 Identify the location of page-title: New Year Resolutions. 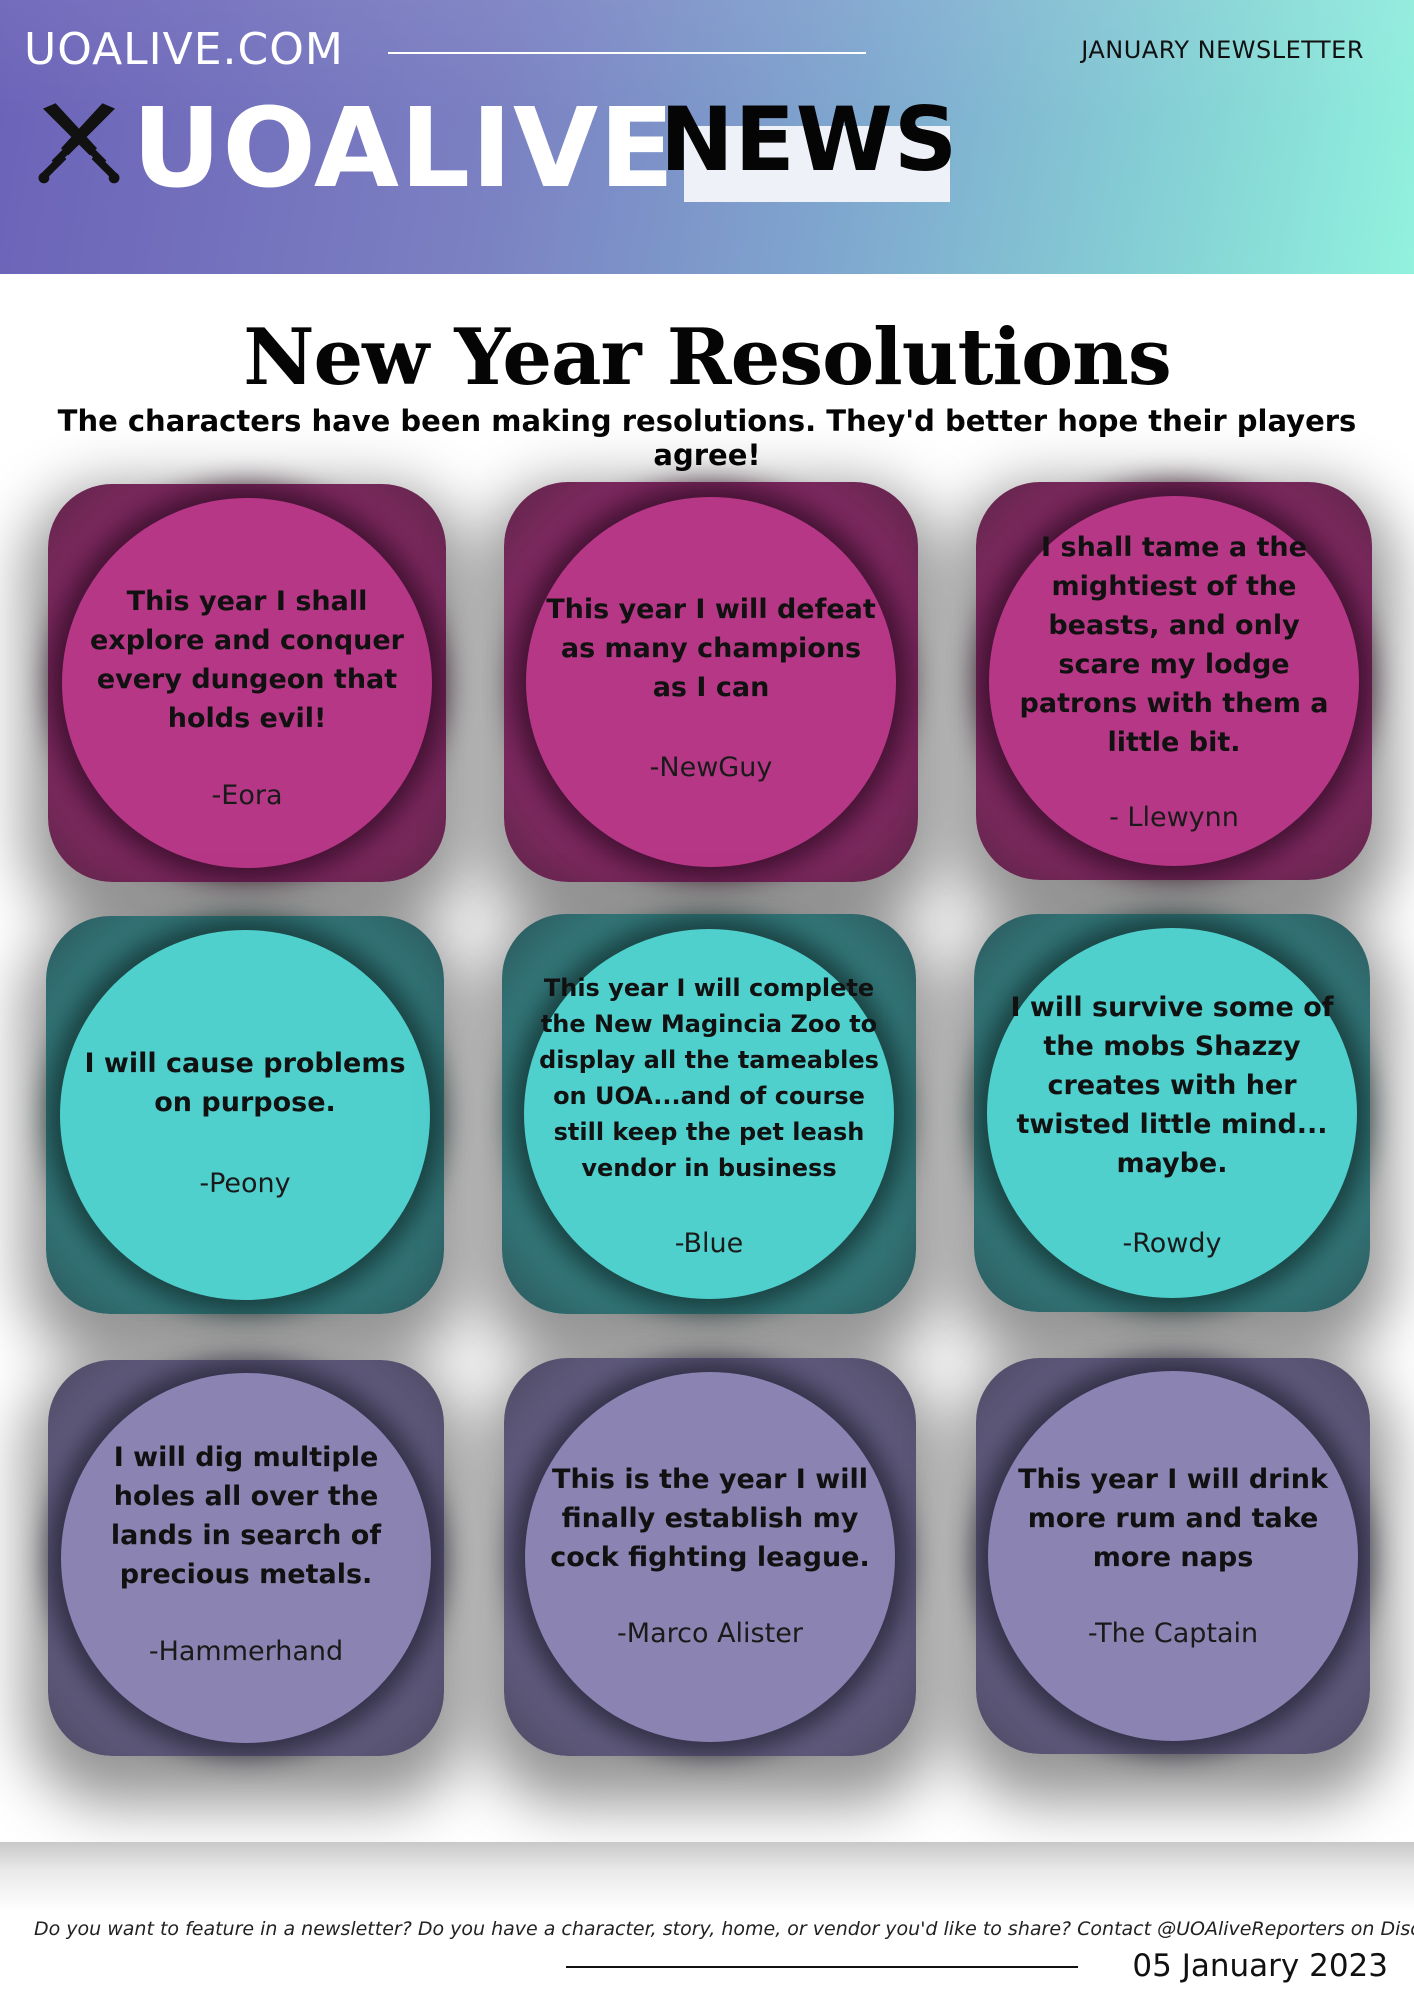
(707, 357).